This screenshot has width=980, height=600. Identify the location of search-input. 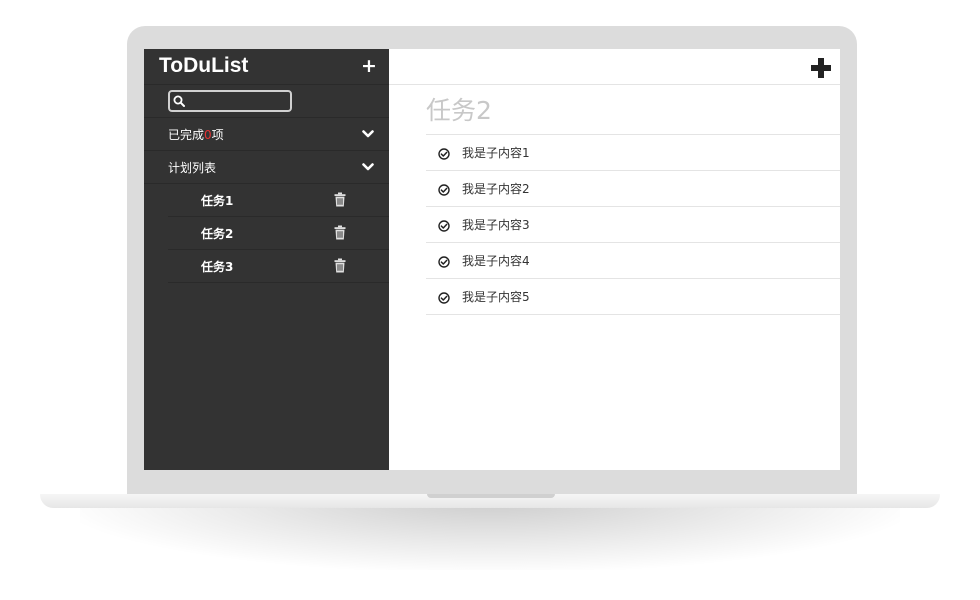
(237, 101).